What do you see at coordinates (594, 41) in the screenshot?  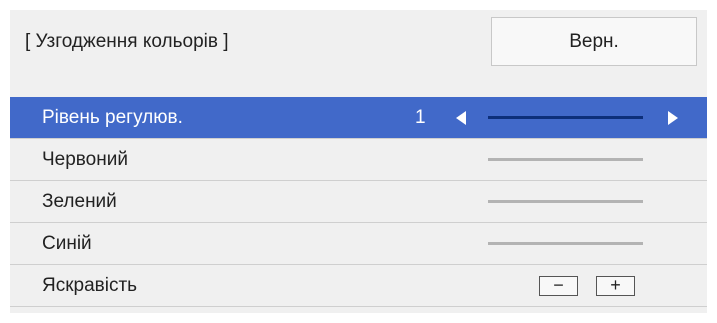 I see `reset-button: Верн.` at bounding box center [594, 41].